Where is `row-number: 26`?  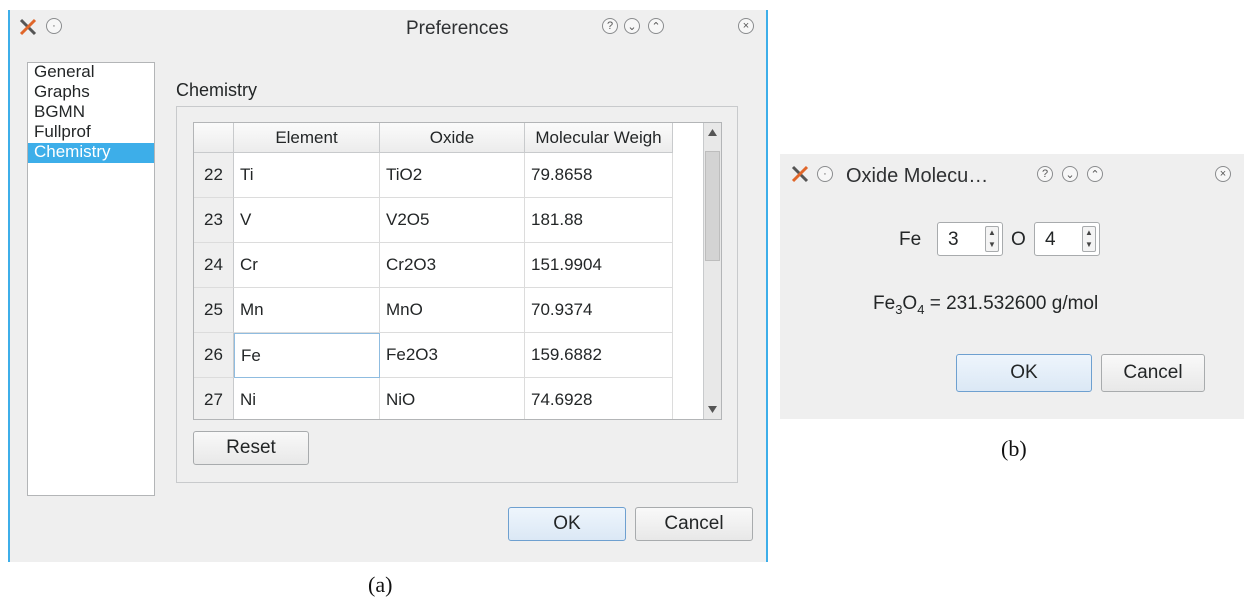 row-number: 26 is located at coordinates (214, 355).